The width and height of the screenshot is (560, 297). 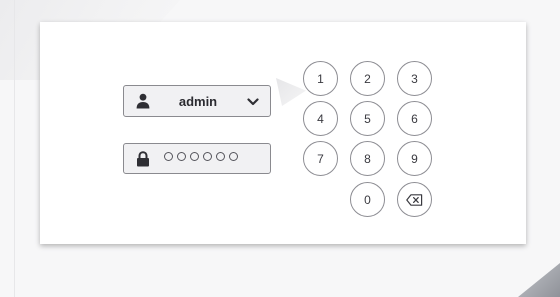 I want to click on key-label: 2, so click(x=367, y=78).